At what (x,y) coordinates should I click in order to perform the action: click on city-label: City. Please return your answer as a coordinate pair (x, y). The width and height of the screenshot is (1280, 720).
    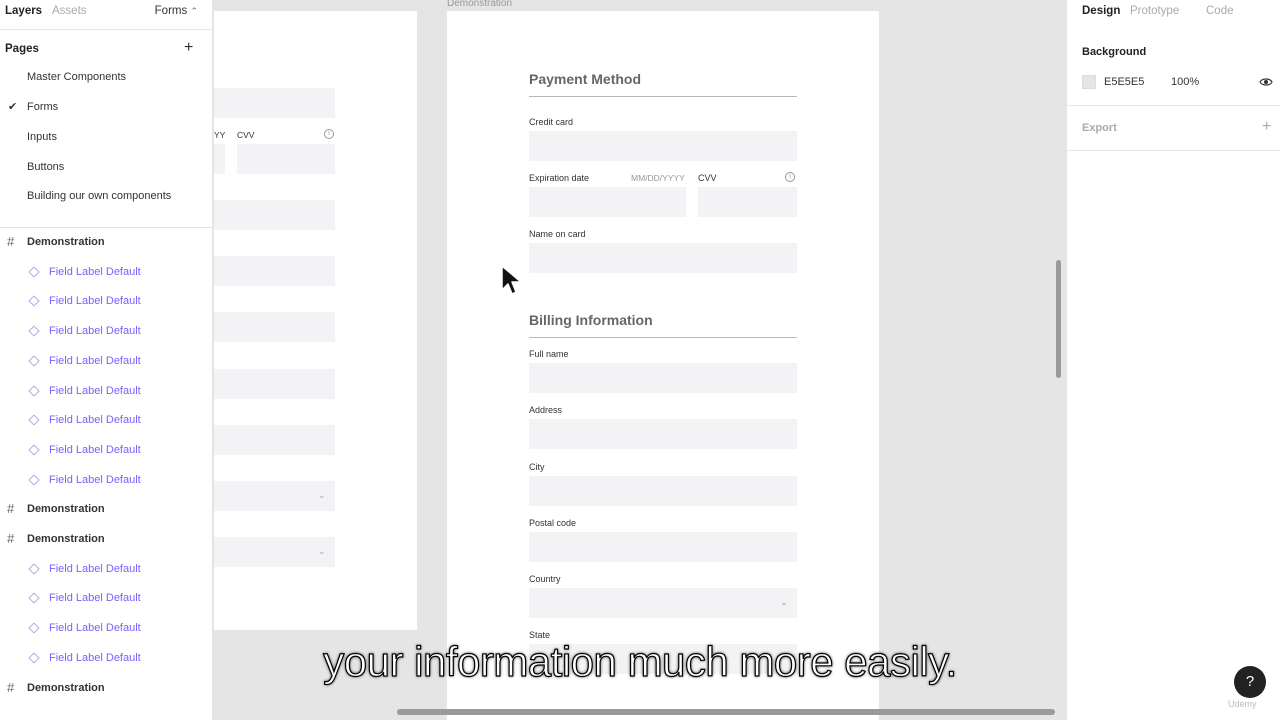
    Looking at the image, I should click on (537, 467).